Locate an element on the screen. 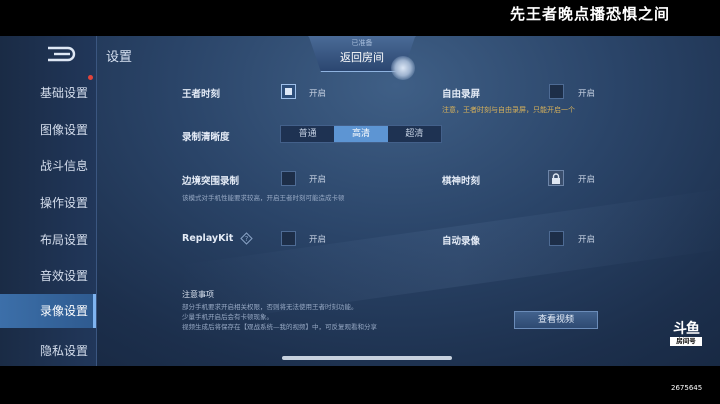 This screenshot has height=404, width=720. king-moment-toggle-text: 开启 is located at coordinates (318, 94).